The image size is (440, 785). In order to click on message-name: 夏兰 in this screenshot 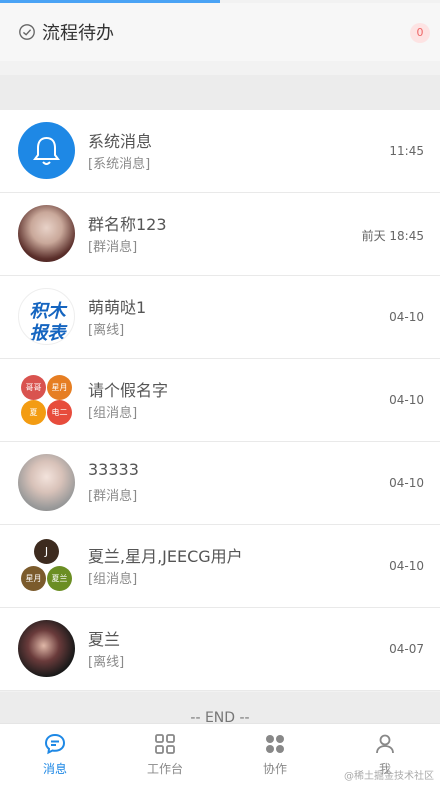, I will do `click(104, 639)`.